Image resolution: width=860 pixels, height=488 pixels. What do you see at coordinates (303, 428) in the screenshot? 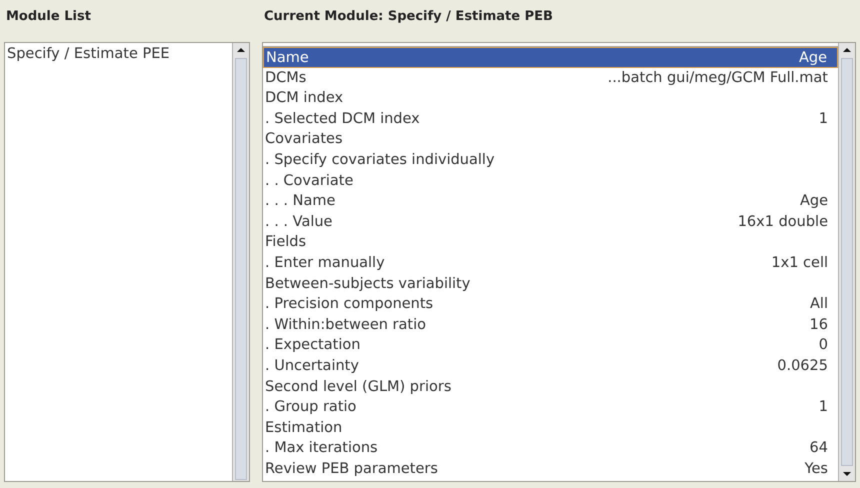
I see `row-label: Estimation` at bounding box center [303, 428].